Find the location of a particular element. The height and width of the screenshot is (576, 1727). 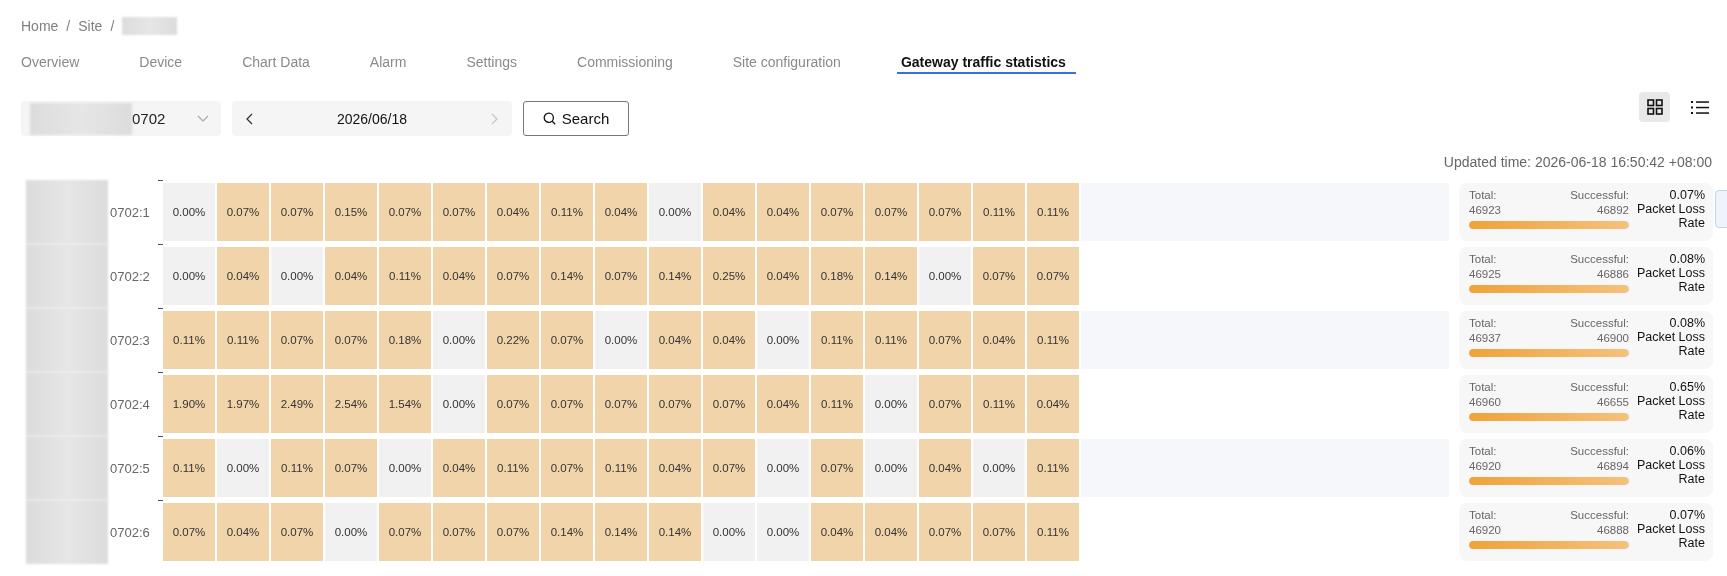

date-picker: 2026/06/18 is located at coordinates (372, 118).